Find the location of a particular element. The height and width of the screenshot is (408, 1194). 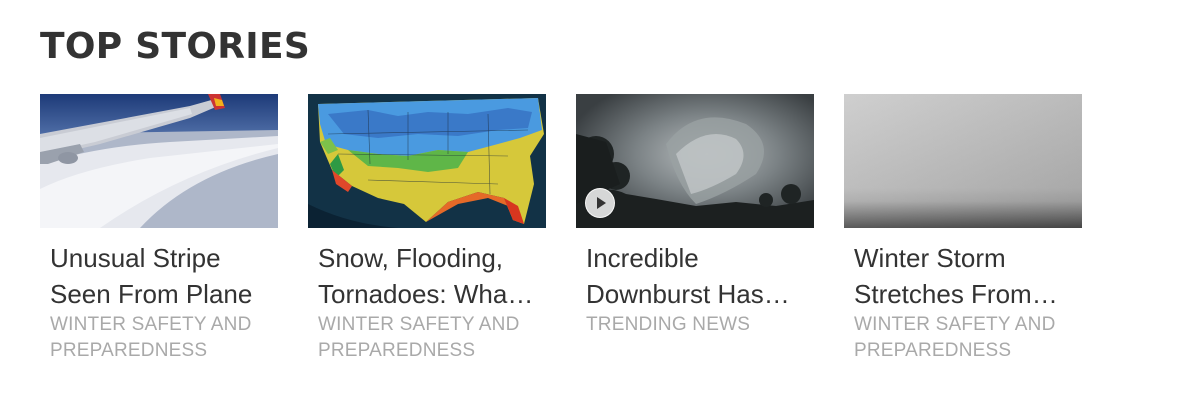

play-icon is located at coordinates (600, 203).